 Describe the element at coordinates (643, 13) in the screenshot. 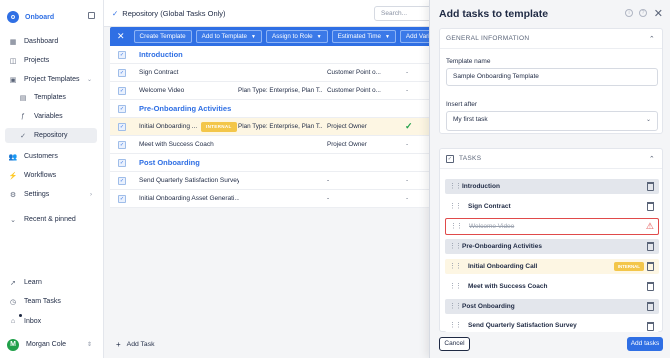

I see `help-icon: ?` at that location.